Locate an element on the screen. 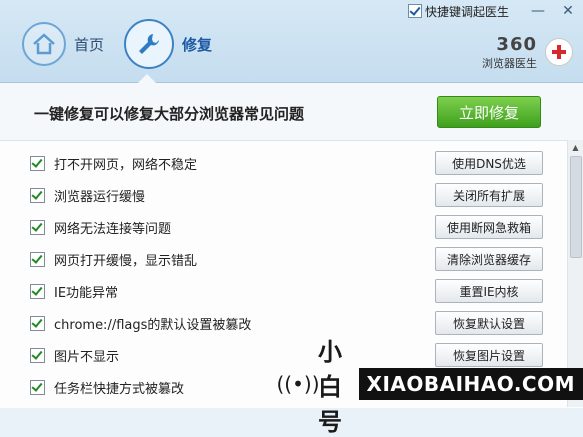 Image resolution: width=583 pixels, height=437 pixels. issue-label: 浏览器运行缓慢 is located at coordinates (100, 197).